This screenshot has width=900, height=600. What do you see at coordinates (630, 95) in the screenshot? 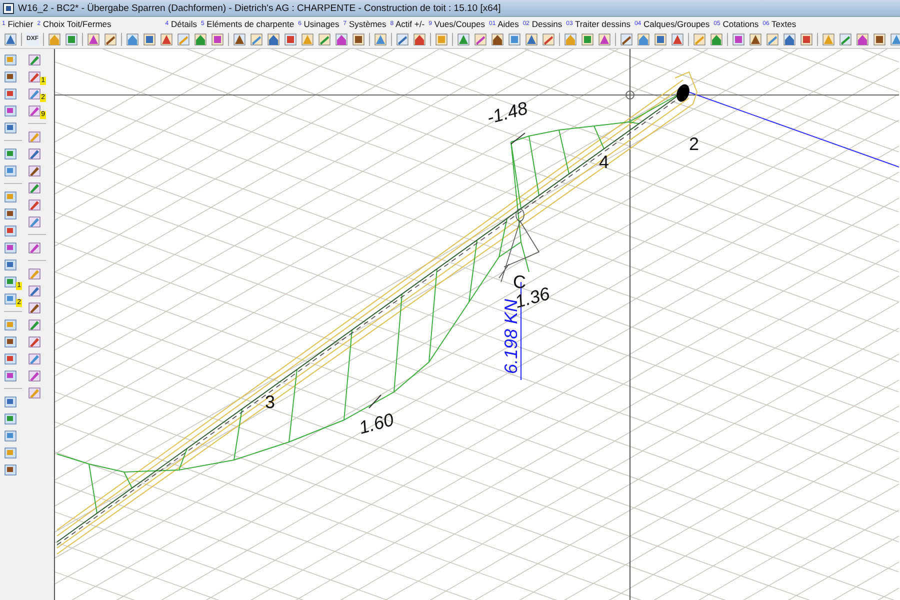
I see `cursor-icon` at bounding box center [630, 95].